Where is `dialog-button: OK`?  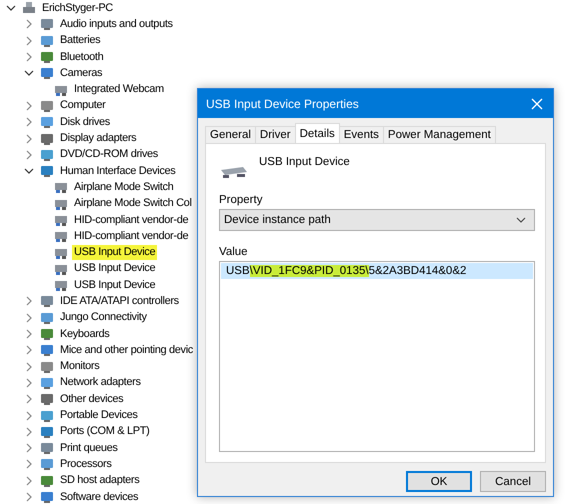
dialog-button: OK is located at coordinates (439, 481).